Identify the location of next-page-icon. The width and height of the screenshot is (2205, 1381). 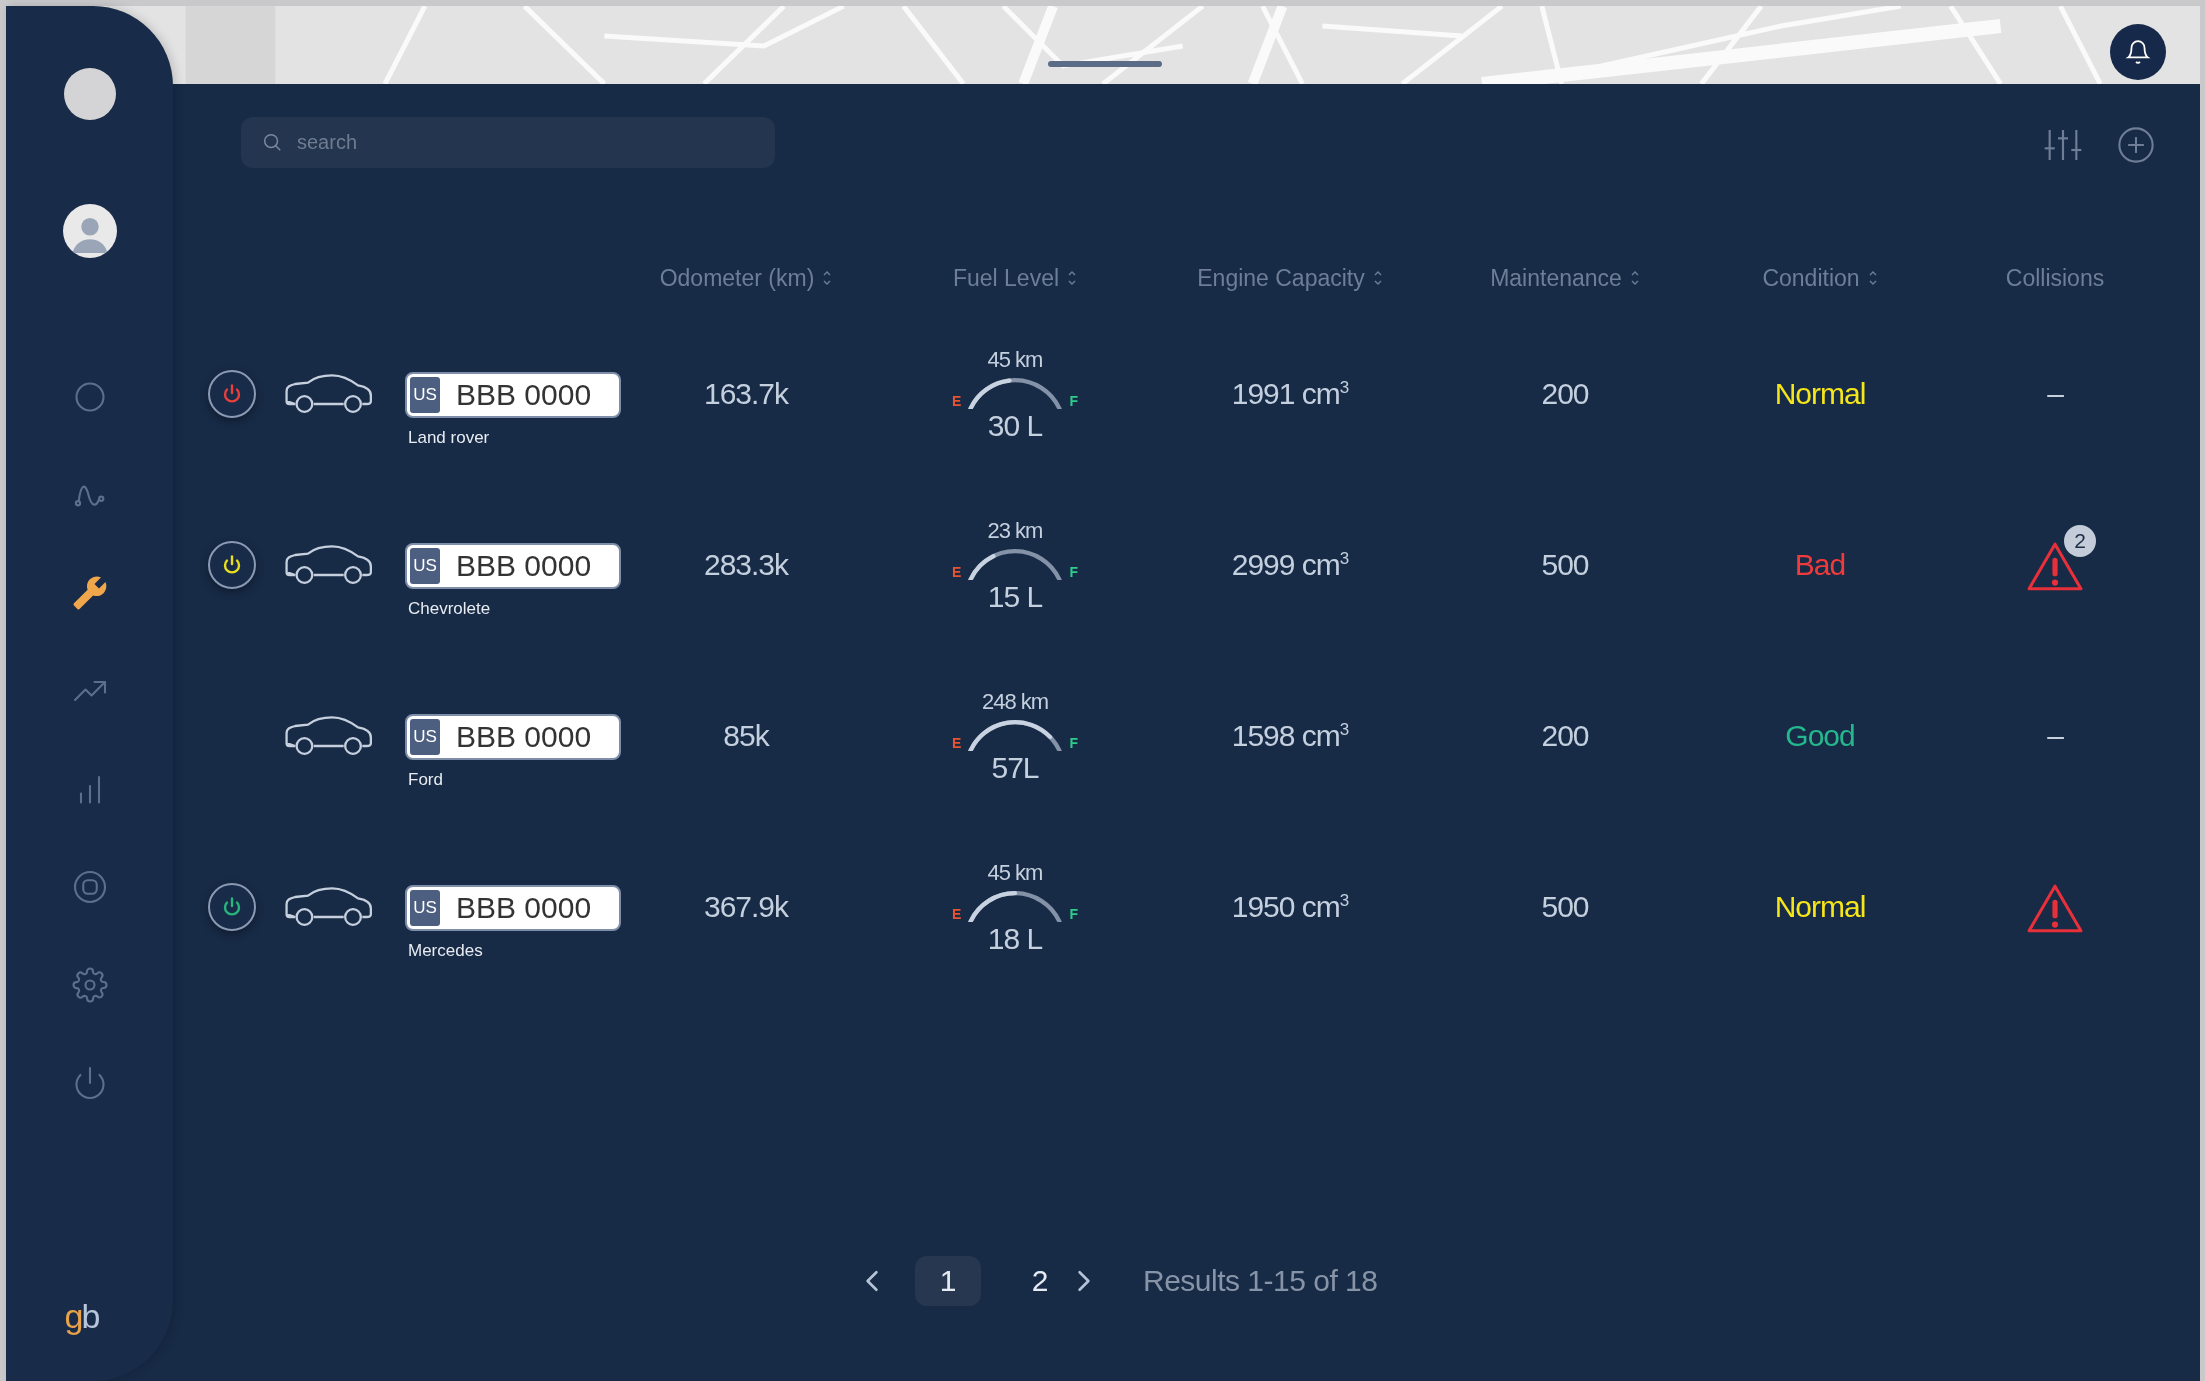
(1084, 1281).